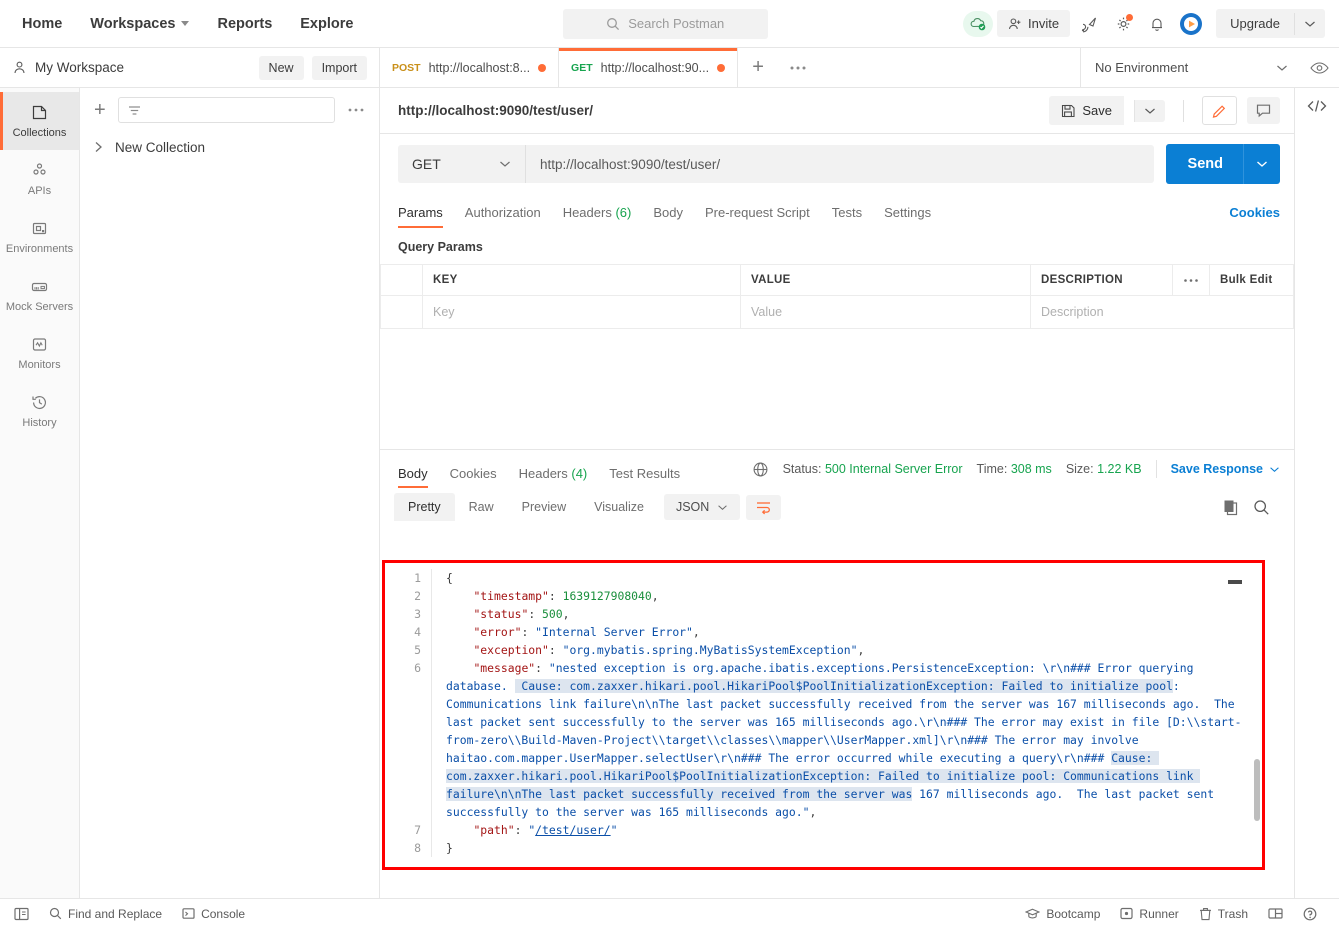  Describe the element at coordinates (1073, 913) in the screenshot. I see `bootcamp-label: Bootcamp` at that location.